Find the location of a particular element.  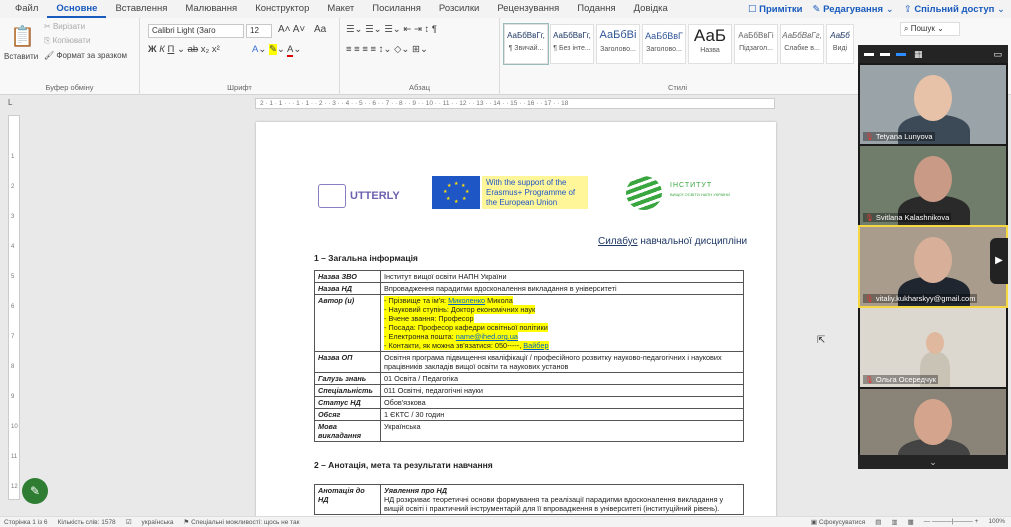

language: українська is located at coordinates (158, 522).